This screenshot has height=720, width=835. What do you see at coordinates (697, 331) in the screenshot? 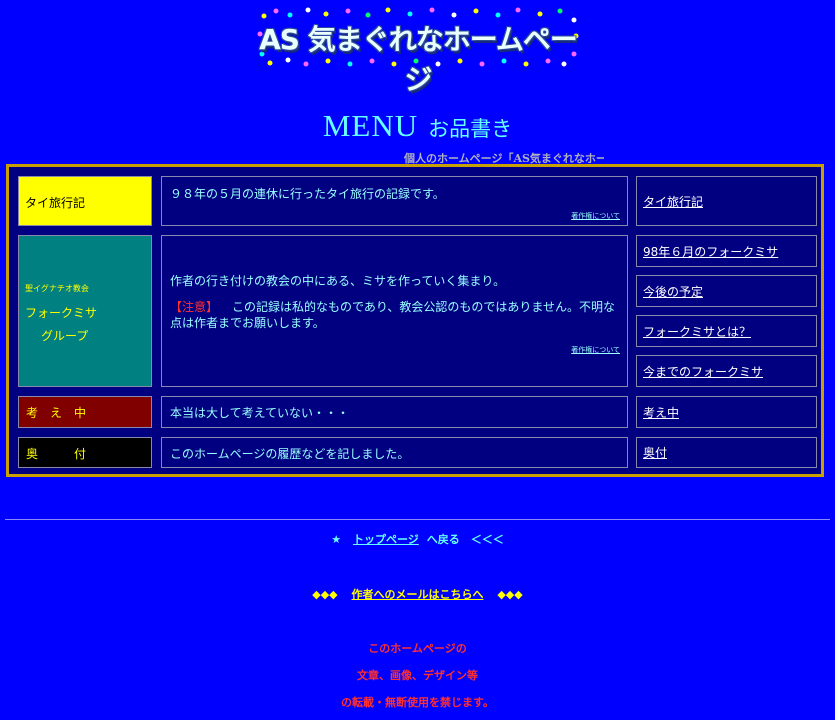
I see `link-text: フォークミサとは？` at bounding box center [697, 331].